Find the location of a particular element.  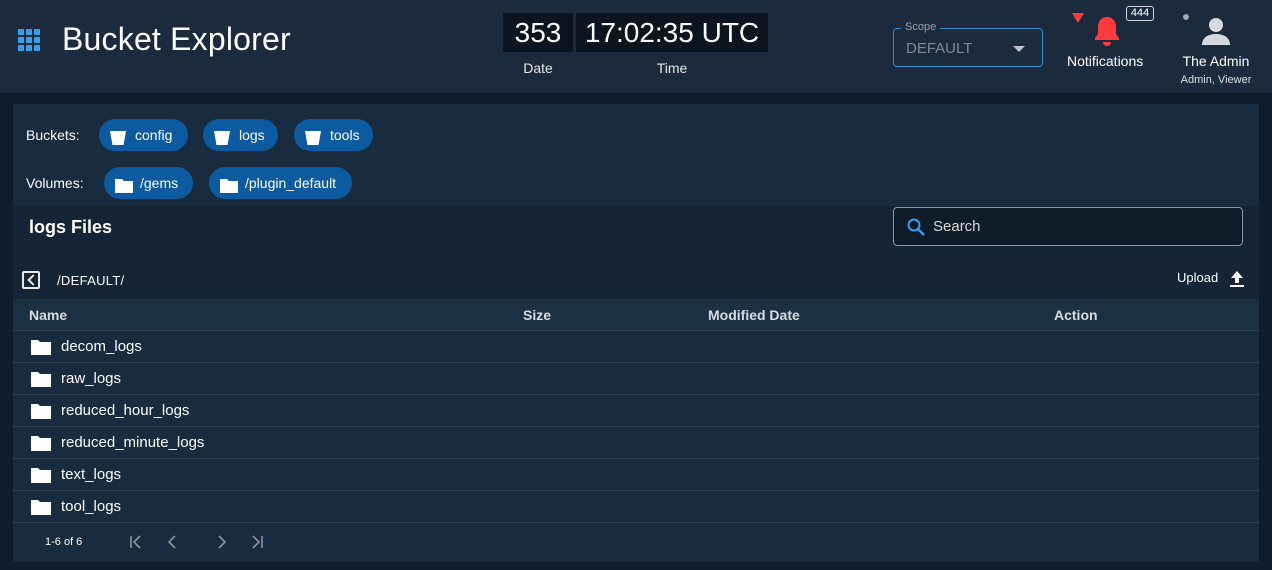

notifications-count-badge: 444 is located at coordinates (1140, 13).